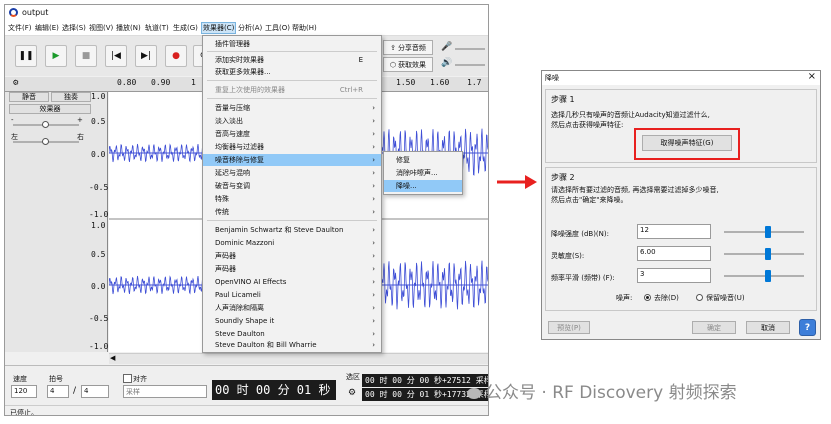 This screenshot has height=424, width=831. I want to click on residue-option-label: 保留噪音(U), so click(725, 298).